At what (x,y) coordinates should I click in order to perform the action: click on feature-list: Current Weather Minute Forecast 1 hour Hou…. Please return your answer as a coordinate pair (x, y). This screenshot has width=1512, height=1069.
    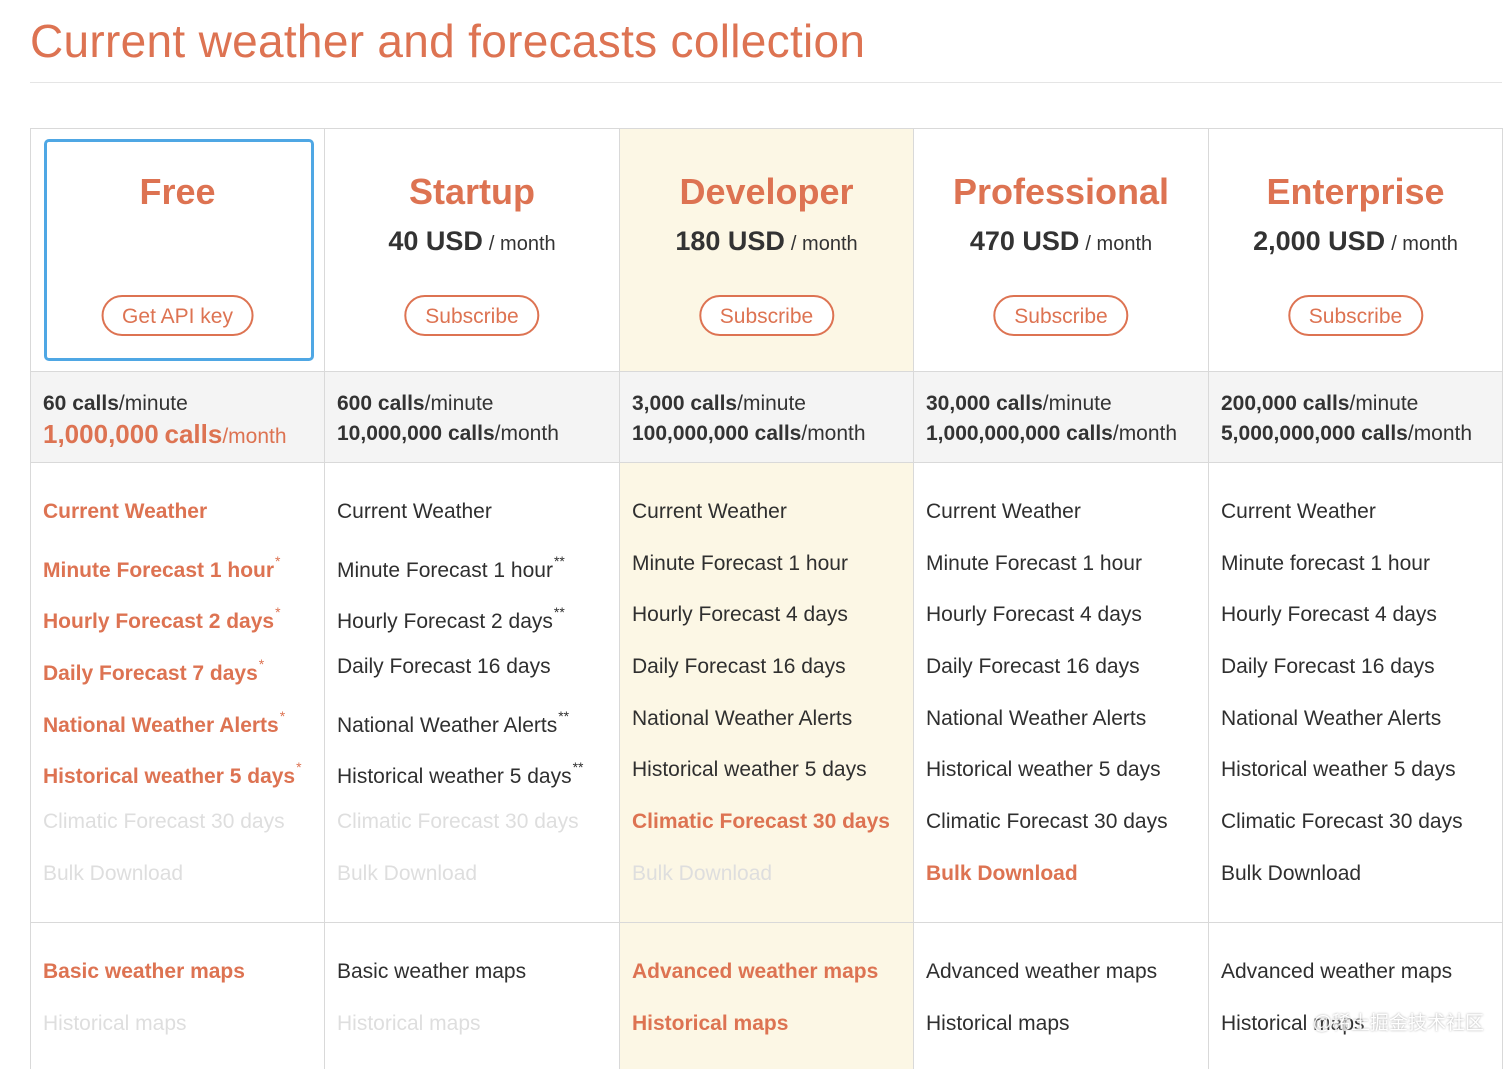
    Looking at the image, I should click on (1061, 693).